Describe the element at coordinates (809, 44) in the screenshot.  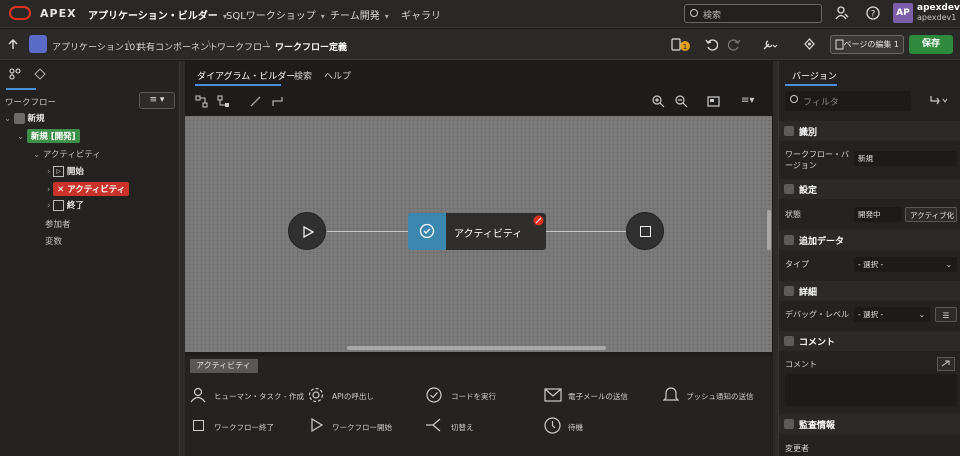
I see `shared-components-icon` at that location.